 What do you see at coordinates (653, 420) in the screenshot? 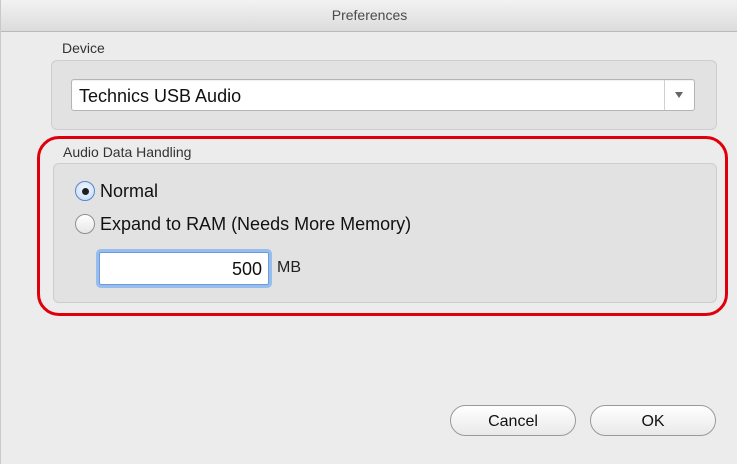
I see `ok-button: OK` at bounding box center [653, 420].